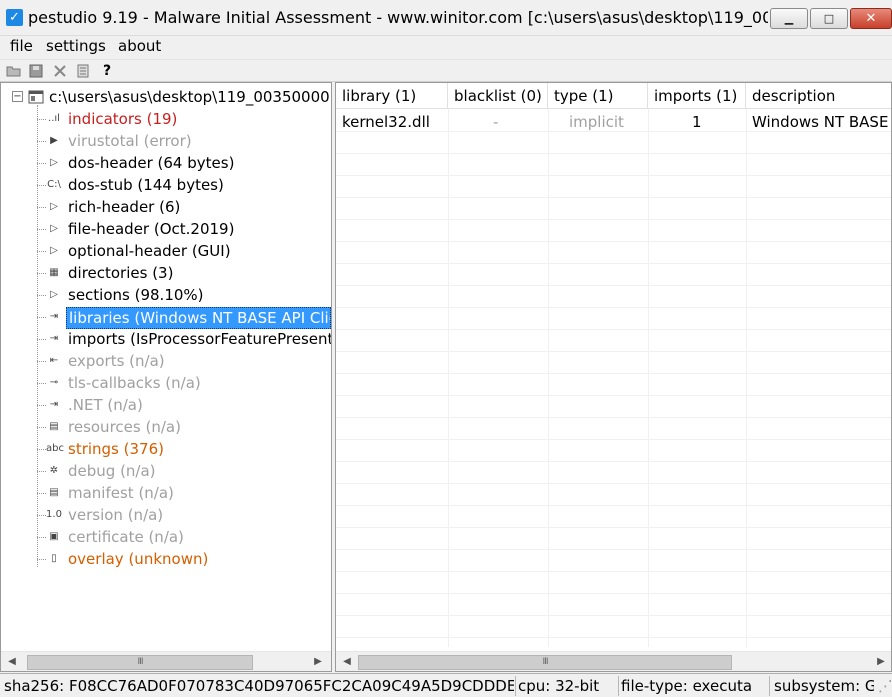  I want to click on scroll-left-icon: ◀, so click(12, 662).